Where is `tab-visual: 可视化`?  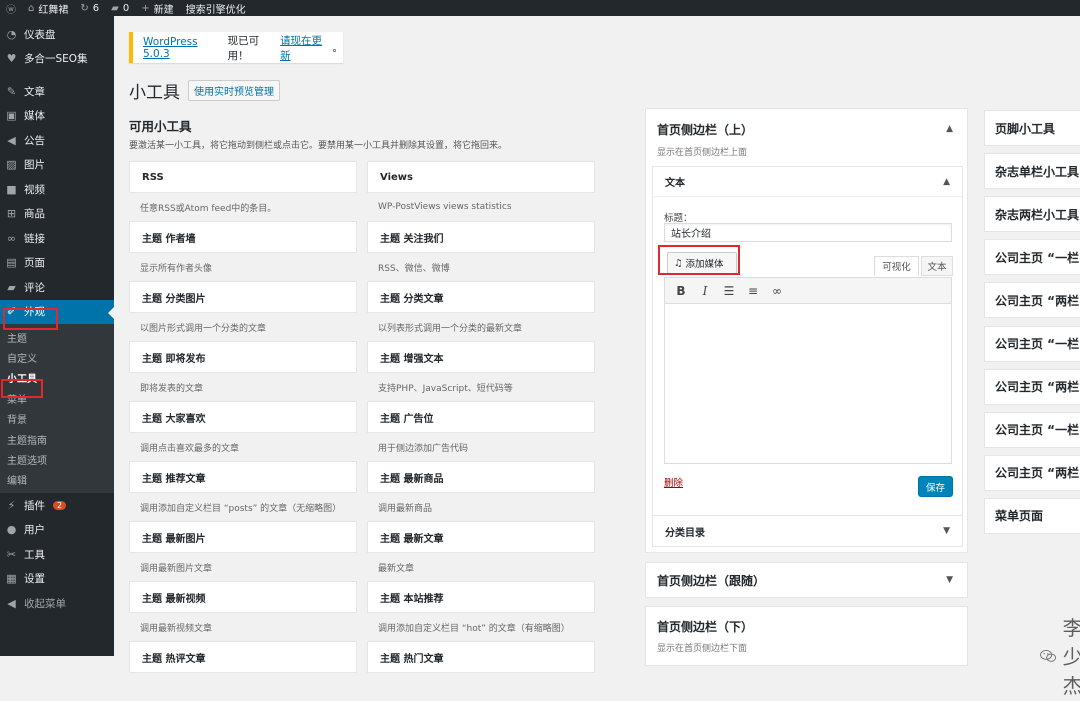
tab-visual: 可视化 is located at coordinates (896, 266).